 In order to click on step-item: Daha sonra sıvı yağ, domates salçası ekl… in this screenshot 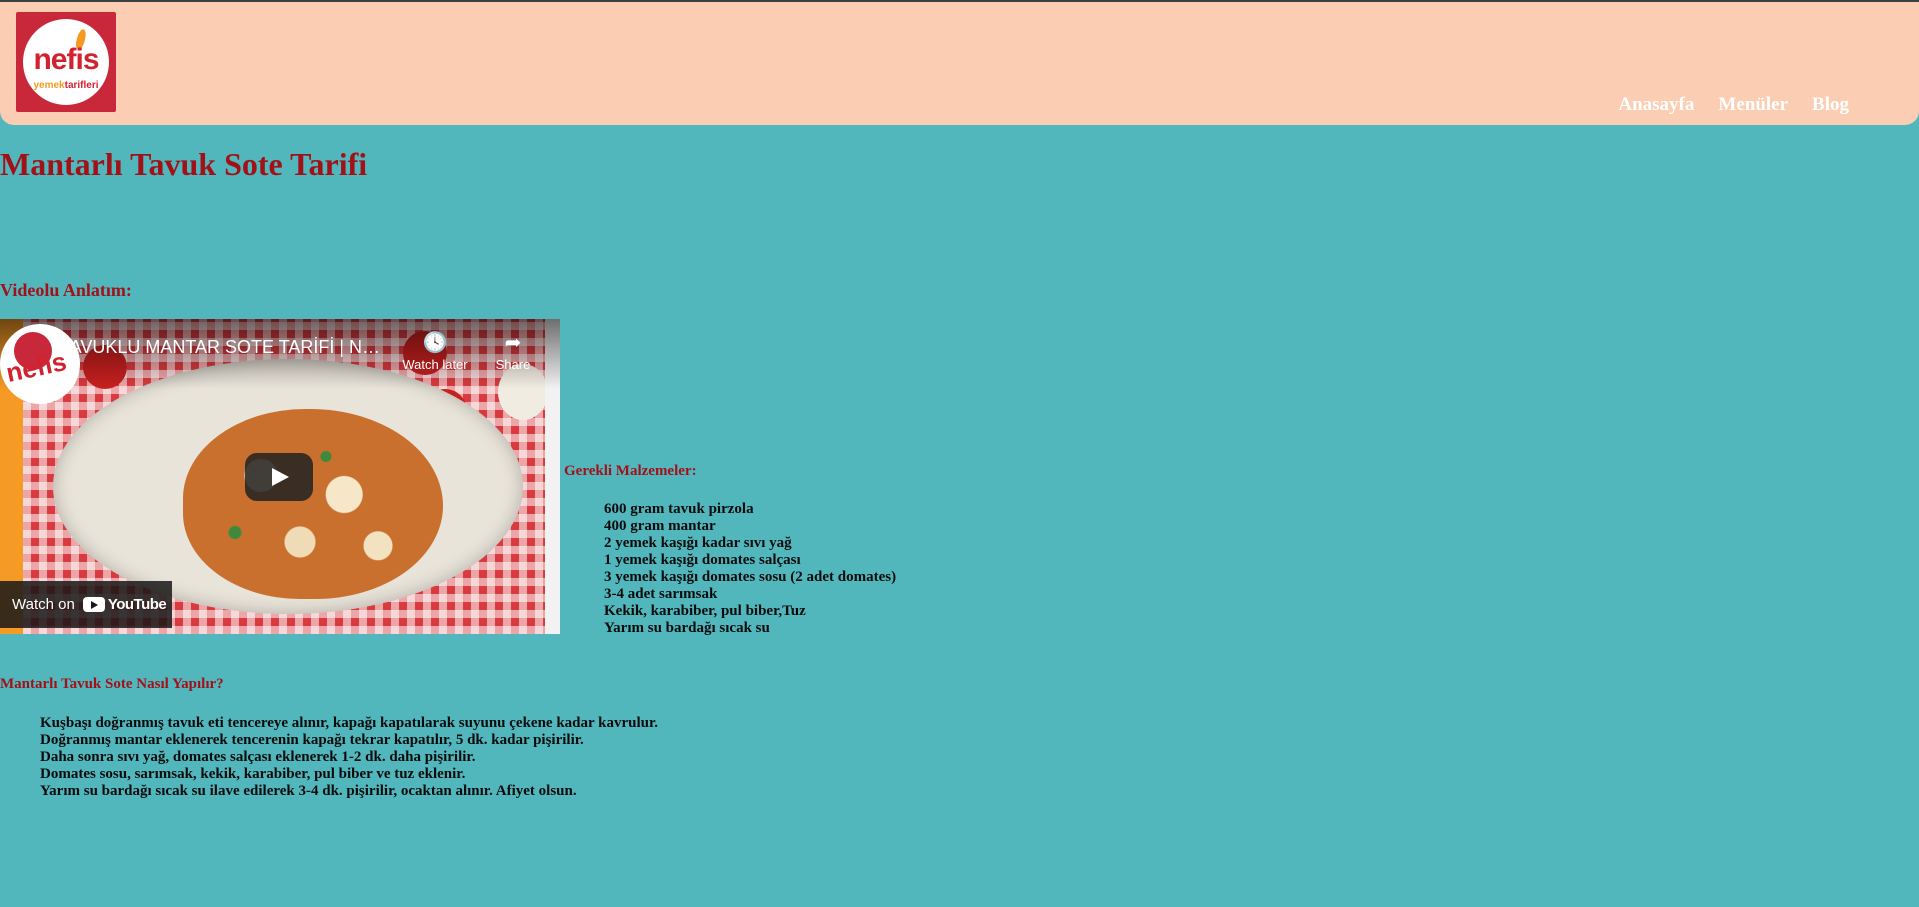, I will do `click(258, 757)`.